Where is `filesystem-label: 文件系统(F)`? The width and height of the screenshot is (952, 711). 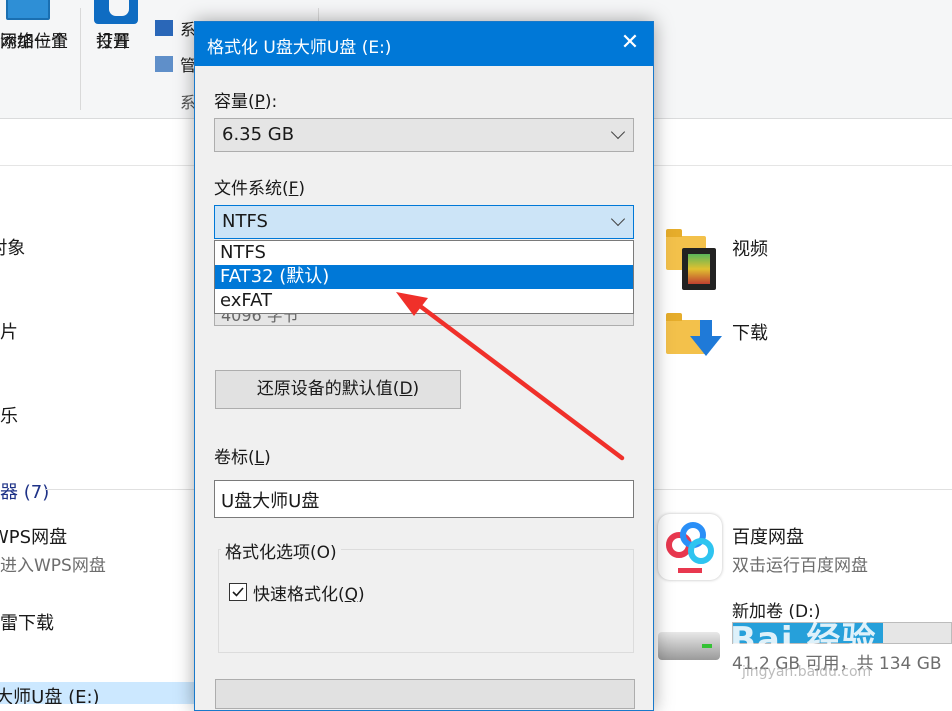
filesystem-label: 文件系统(F) is located at coordinates (259, 186).